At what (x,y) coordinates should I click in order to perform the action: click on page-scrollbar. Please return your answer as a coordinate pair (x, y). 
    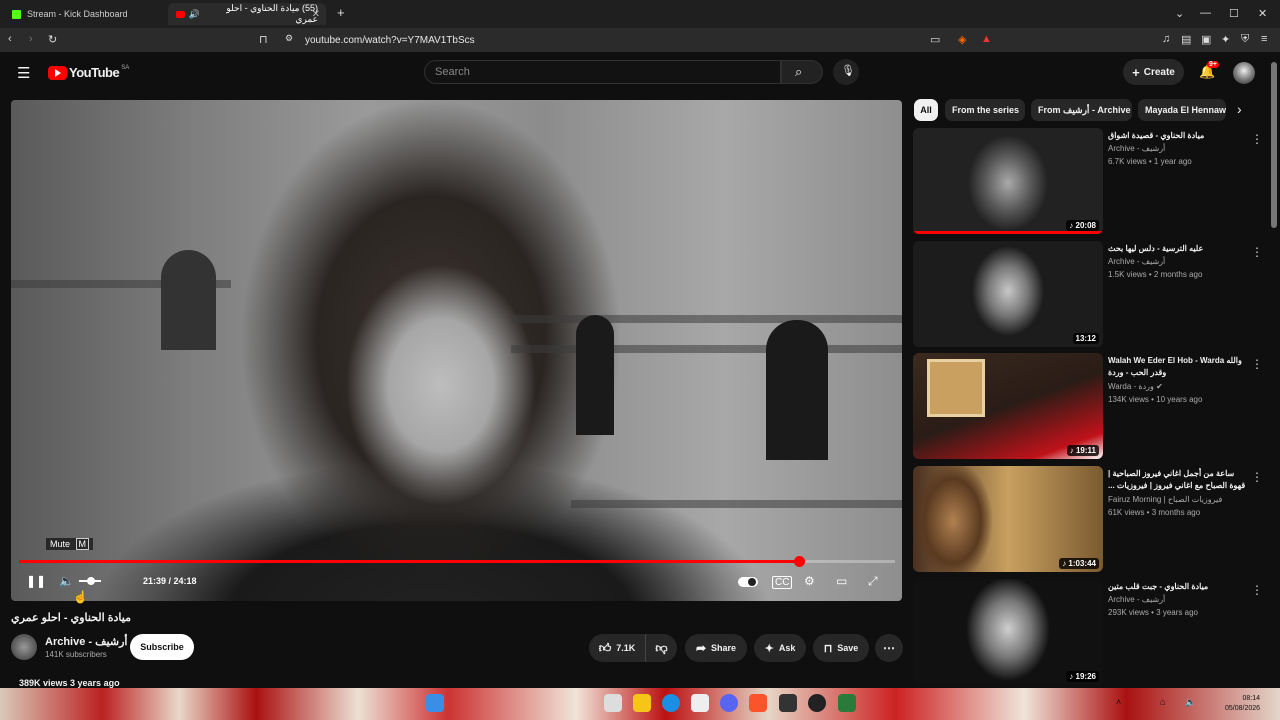
    Looking at the image, I should click on (1274, 145).